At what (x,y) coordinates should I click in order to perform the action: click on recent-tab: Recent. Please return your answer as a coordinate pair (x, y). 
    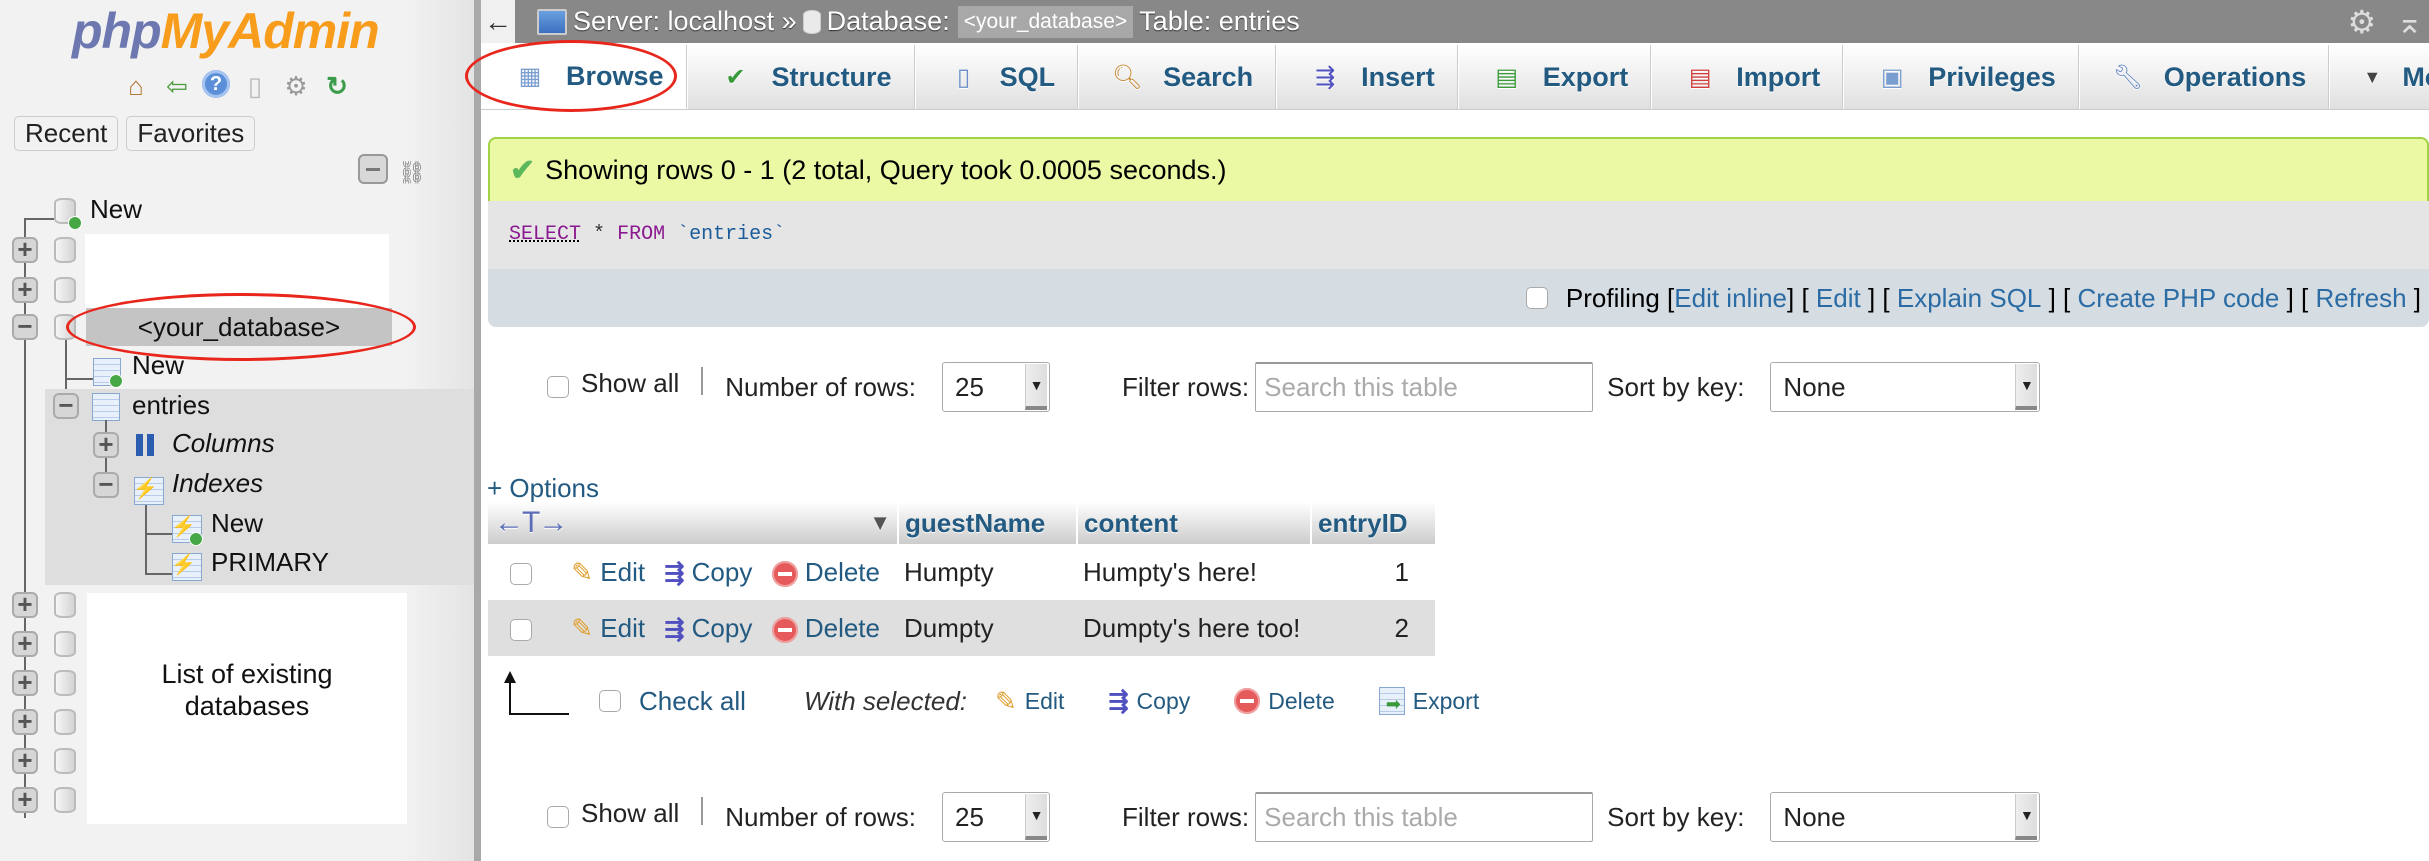
    Looking at the image, I should click on (66, 133).